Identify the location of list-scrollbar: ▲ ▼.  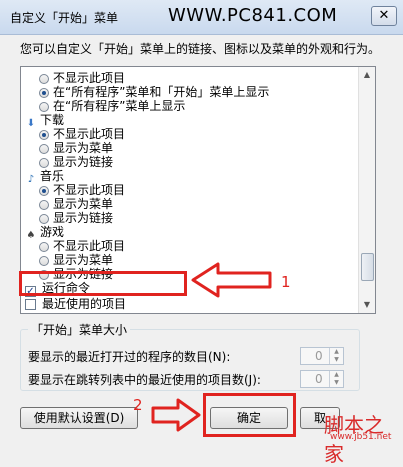
(366, 190).